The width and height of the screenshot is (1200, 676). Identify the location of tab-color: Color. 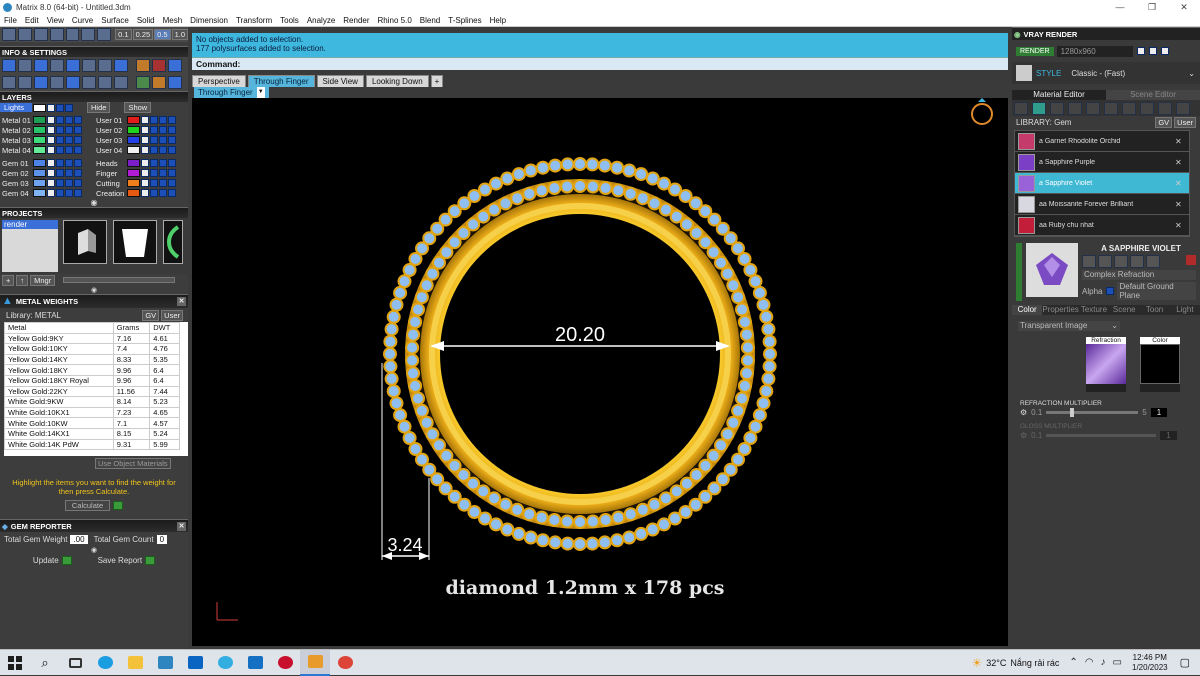
(1027, 310).